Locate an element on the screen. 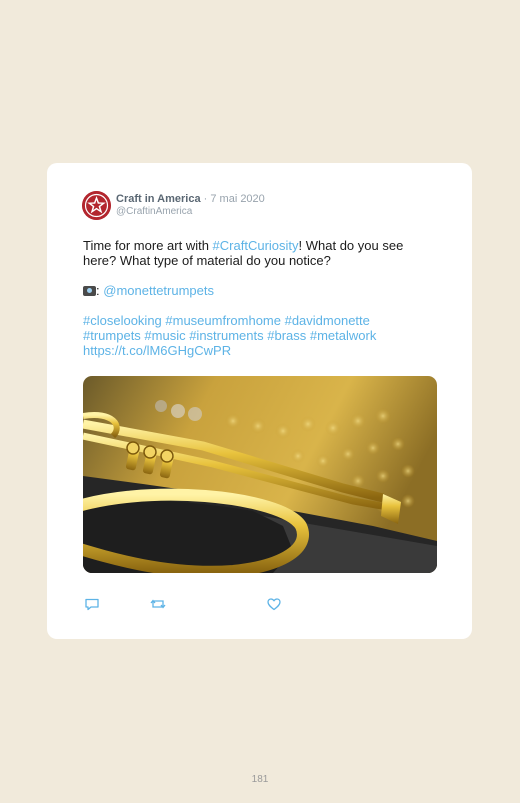 This screenshot has height=803, width=520. page-number: 181 is located at coordinates (260, 779).